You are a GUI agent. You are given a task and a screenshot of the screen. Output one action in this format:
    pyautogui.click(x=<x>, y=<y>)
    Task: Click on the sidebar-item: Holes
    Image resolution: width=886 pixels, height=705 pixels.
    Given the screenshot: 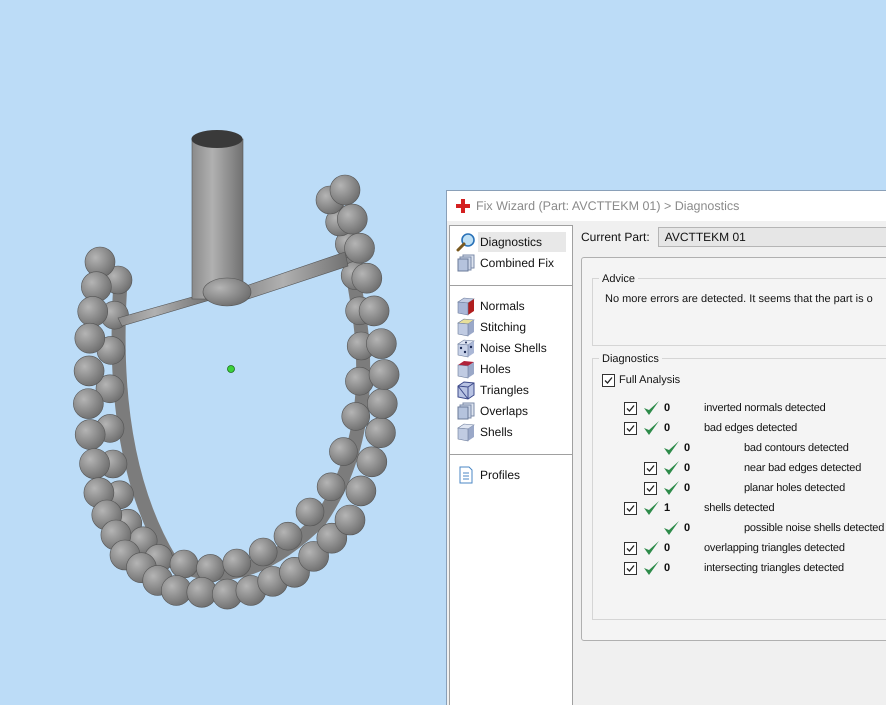 What is the action you would take?
    pyautogui.click(x=522, y=369)
    